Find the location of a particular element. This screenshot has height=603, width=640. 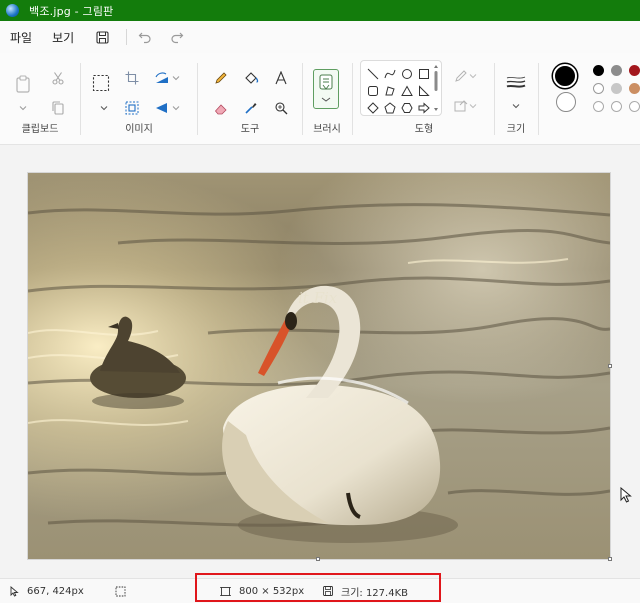

clipboard-group-label: 클립보드 is located at coordinates (40, 129).